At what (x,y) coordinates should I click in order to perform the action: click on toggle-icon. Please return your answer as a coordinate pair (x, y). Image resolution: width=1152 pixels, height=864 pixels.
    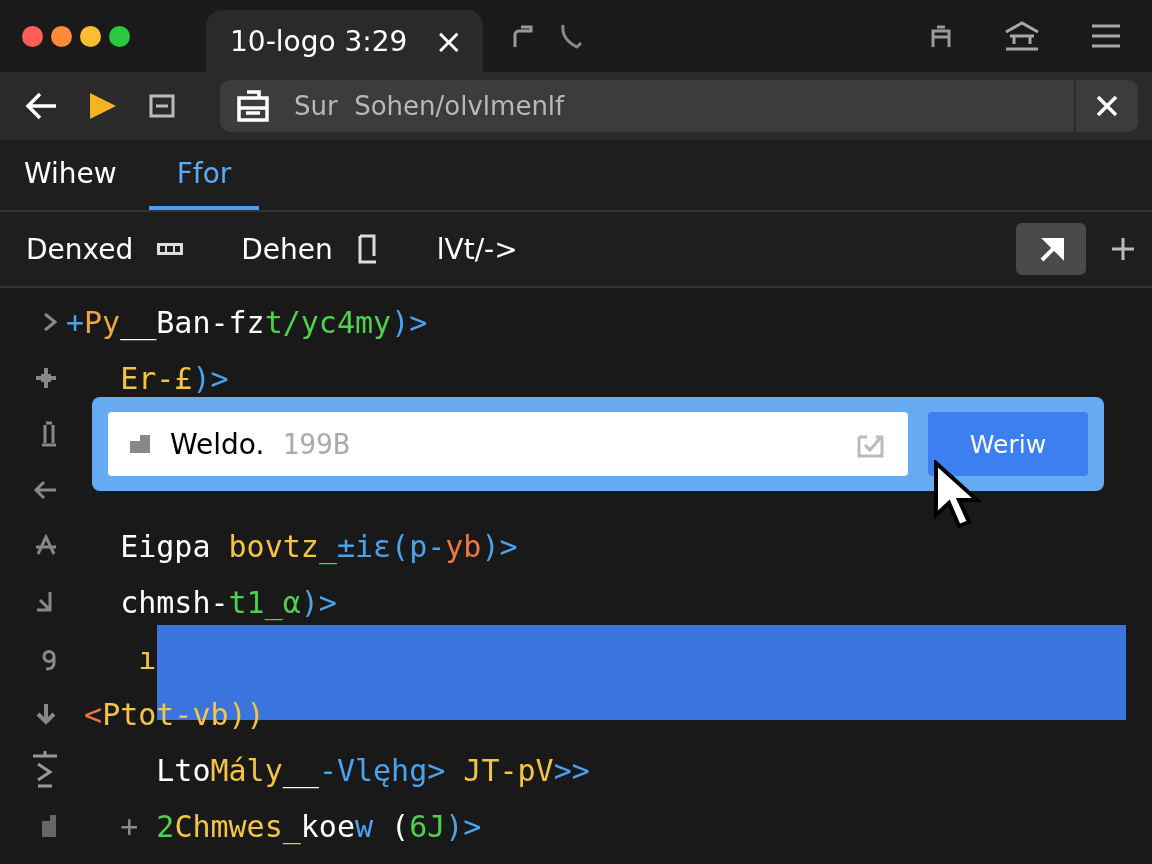
    Looking at the image, I should click on (170, 249).